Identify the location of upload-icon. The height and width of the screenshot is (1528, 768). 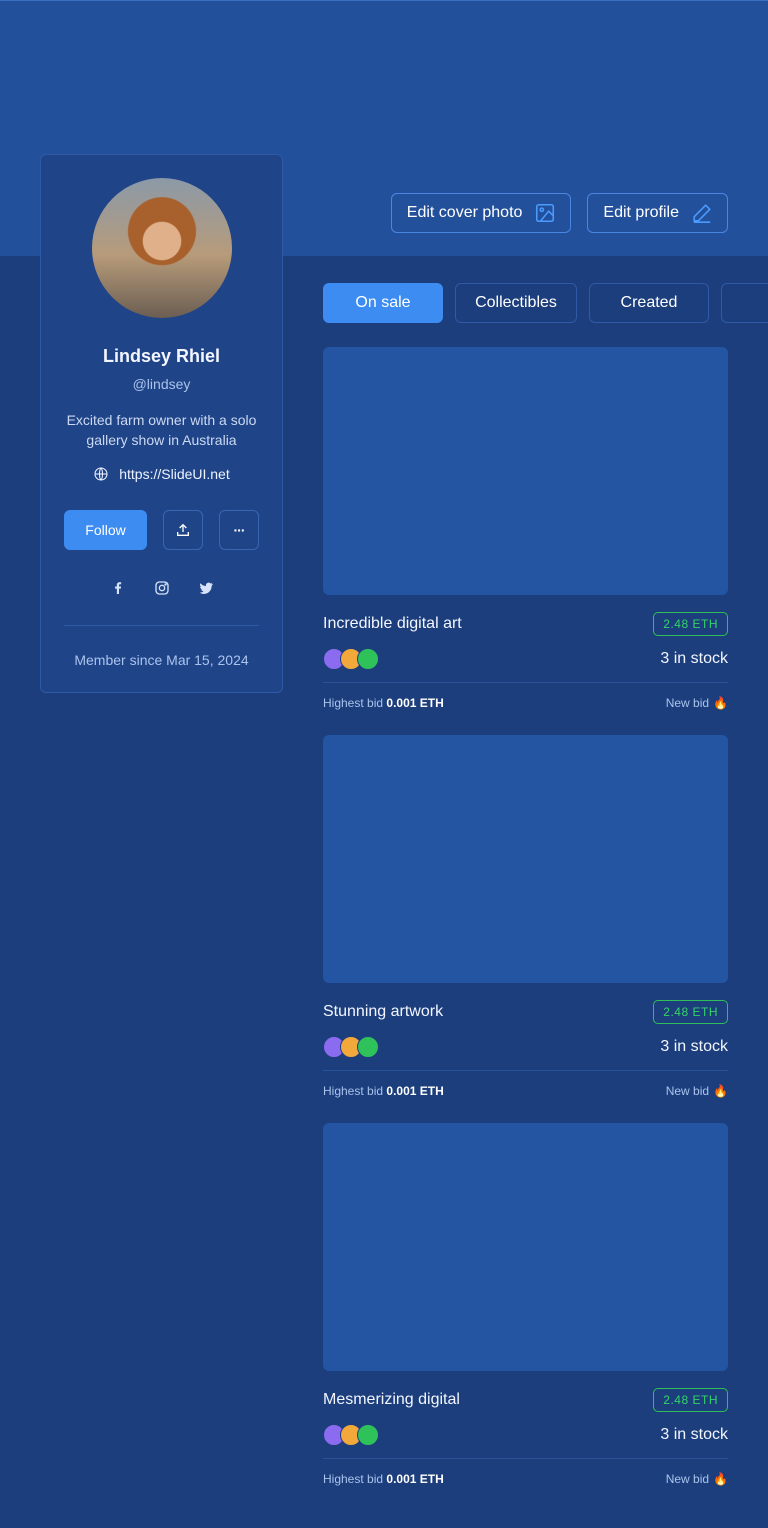
(183, 529).